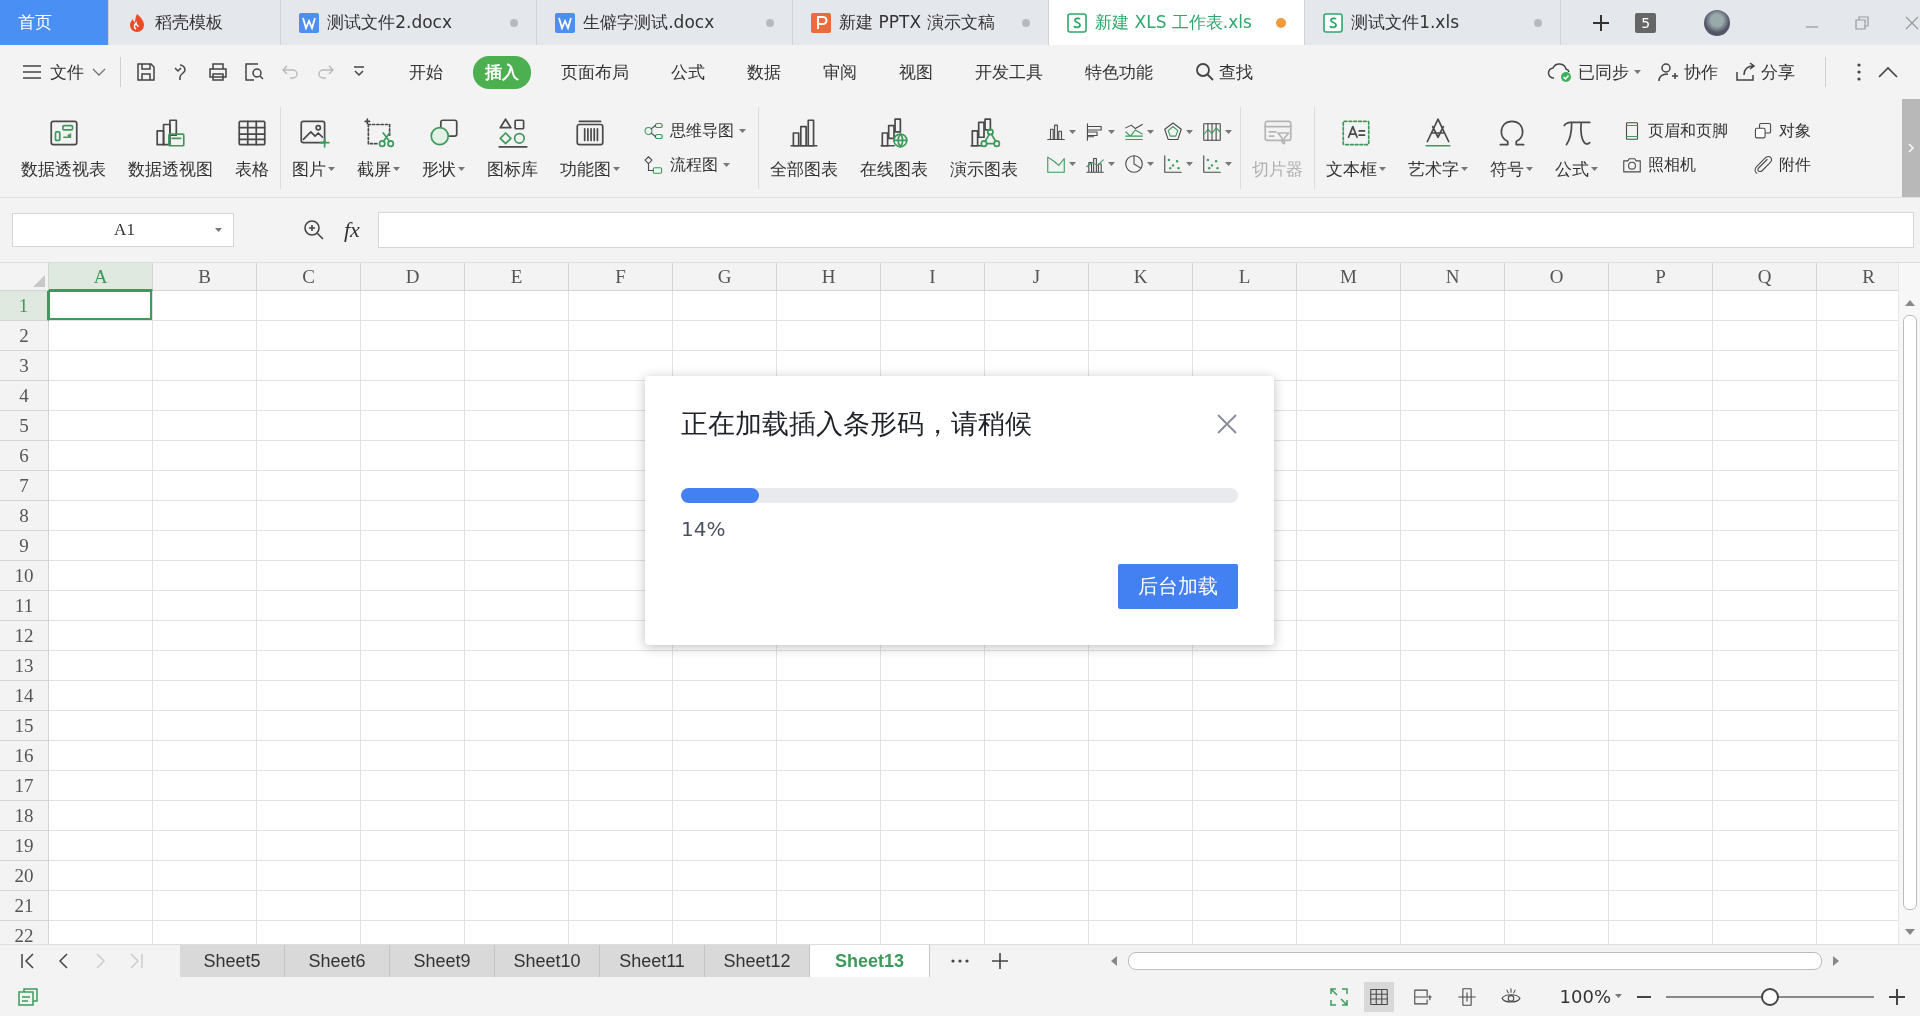 Image resolution: width=1920 pixels, height=1016 pixels. I want to click on window-count: 5, so click(1646, 22).